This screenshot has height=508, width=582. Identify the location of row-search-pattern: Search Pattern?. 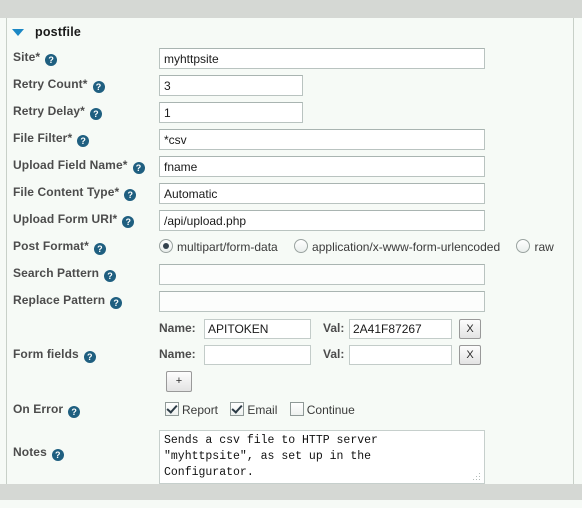
(290, 275).